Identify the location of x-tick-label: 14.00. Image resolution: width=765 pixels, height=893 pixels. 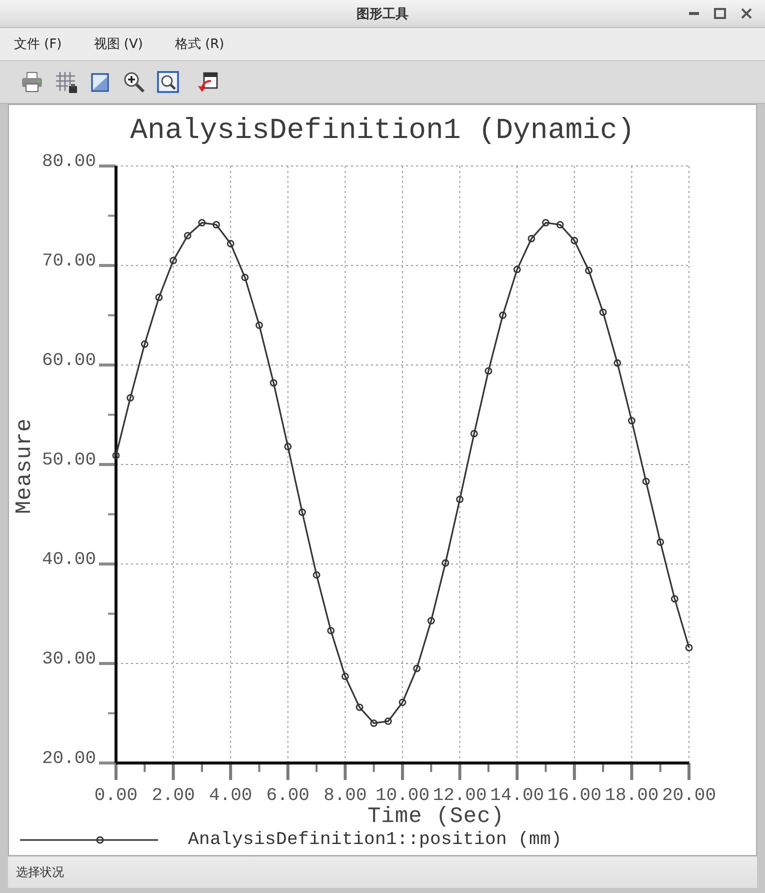
(517, 796).